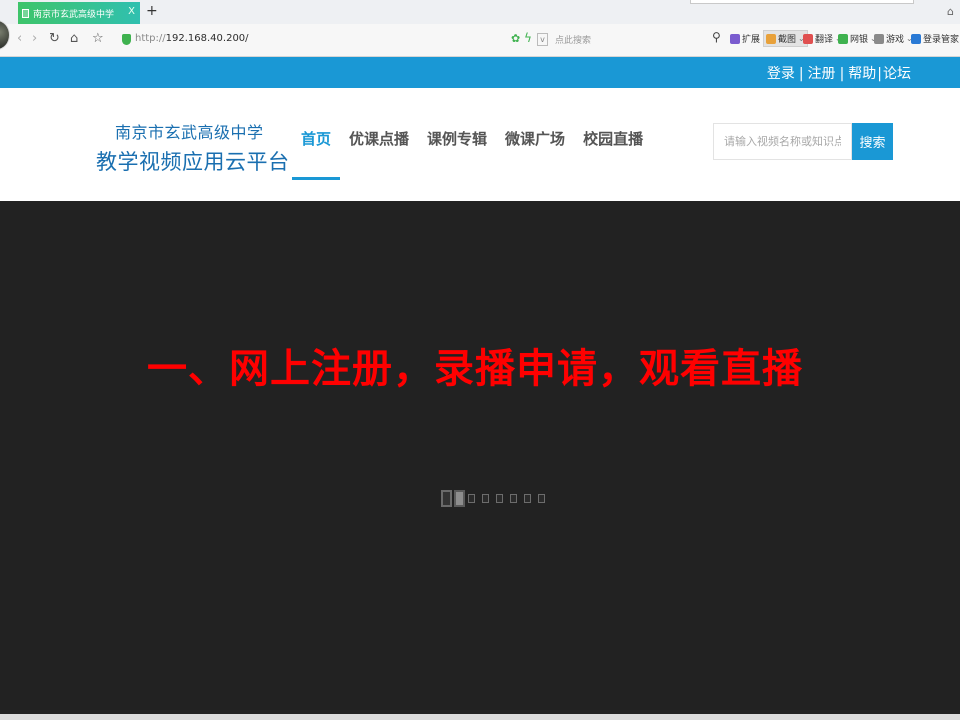  What do you see at coordinates (126, 39) in the screenshot?
I see `security-shield-icon` at bounding box center [126, 39].